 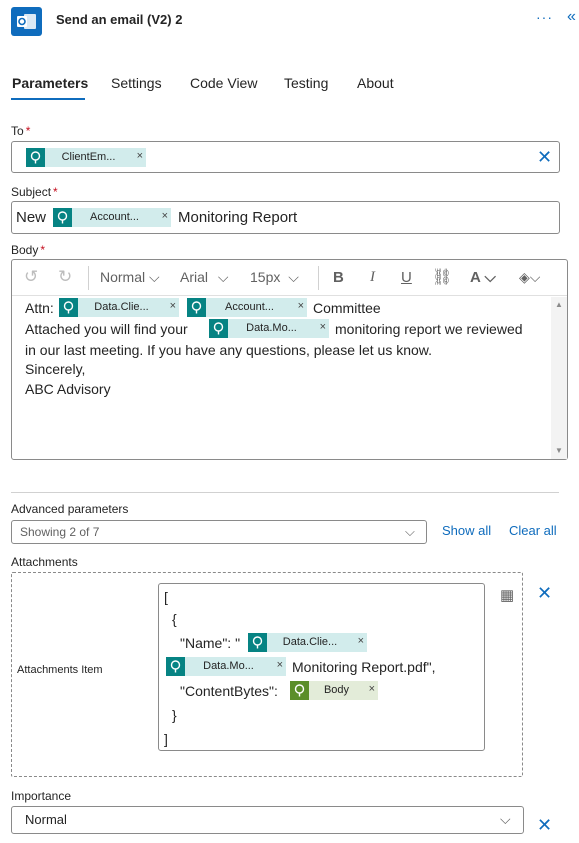 What do you see at coordinates (39, 308) in the screenshot?
I see `body-line1-prefix: Attn:` at bounding box center [39, 308].